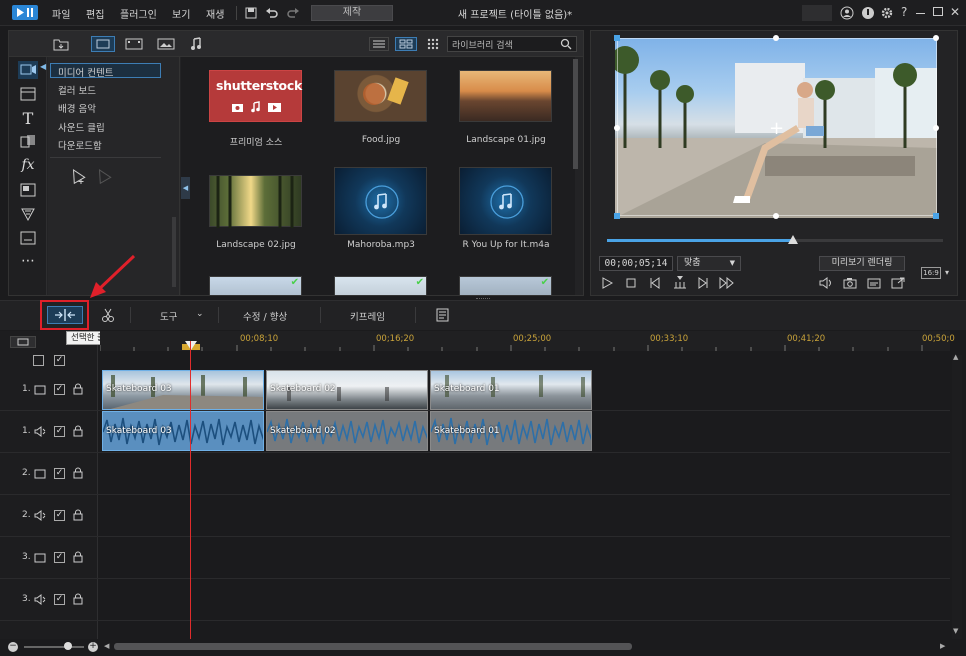  Describe the element at coordinates (920, 13) in the screenshot. I see `minimize-icon` at that location.